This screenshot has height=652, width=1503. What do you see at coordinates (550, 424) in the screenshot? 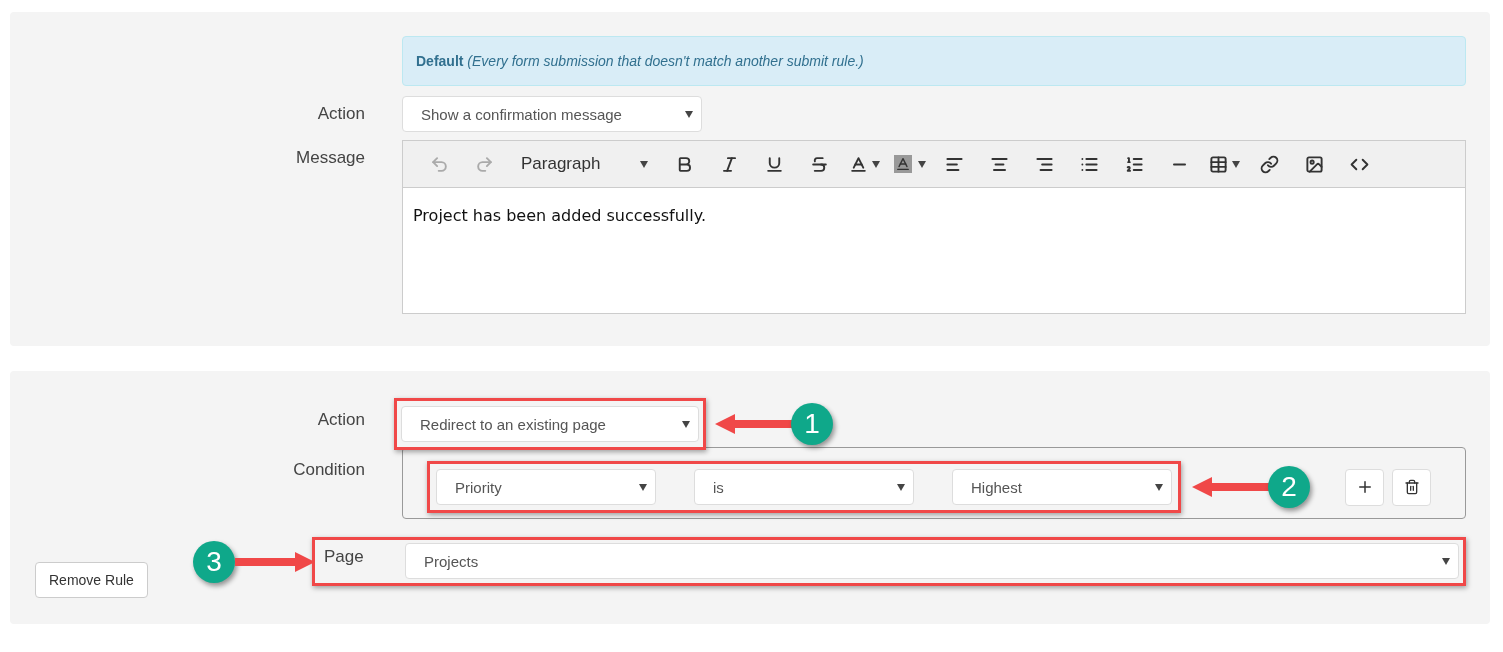
I see `action-select: Redirect to an existing page` at bounding box center [550, 424].